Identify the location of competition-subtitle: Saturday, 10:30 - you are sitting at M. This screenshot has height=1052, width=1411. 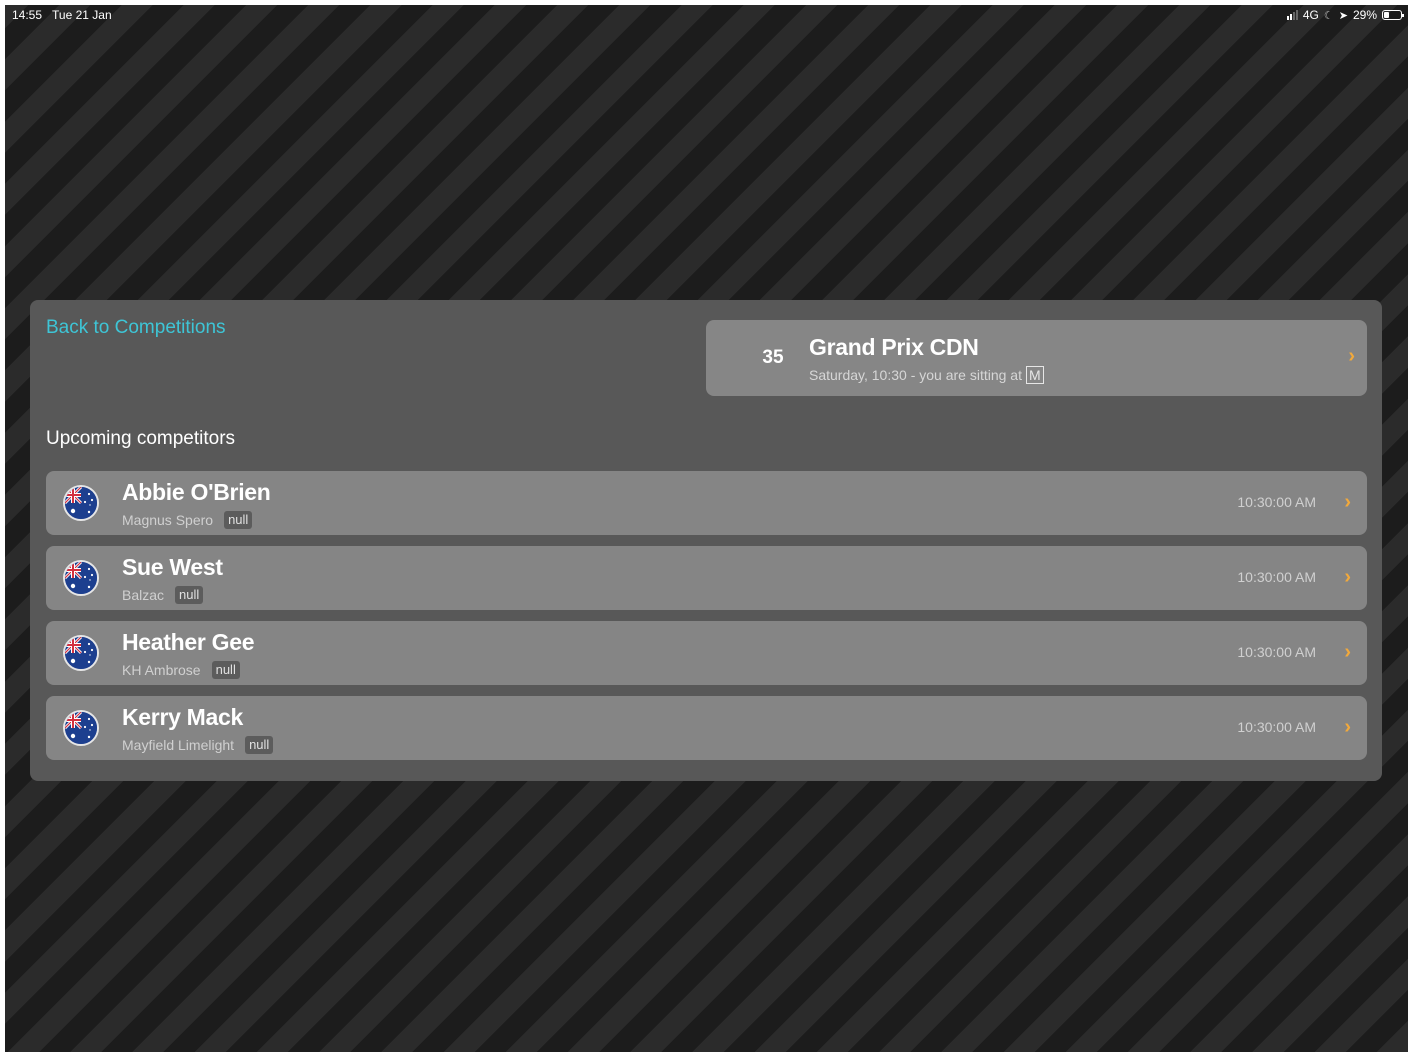
(926, 375).